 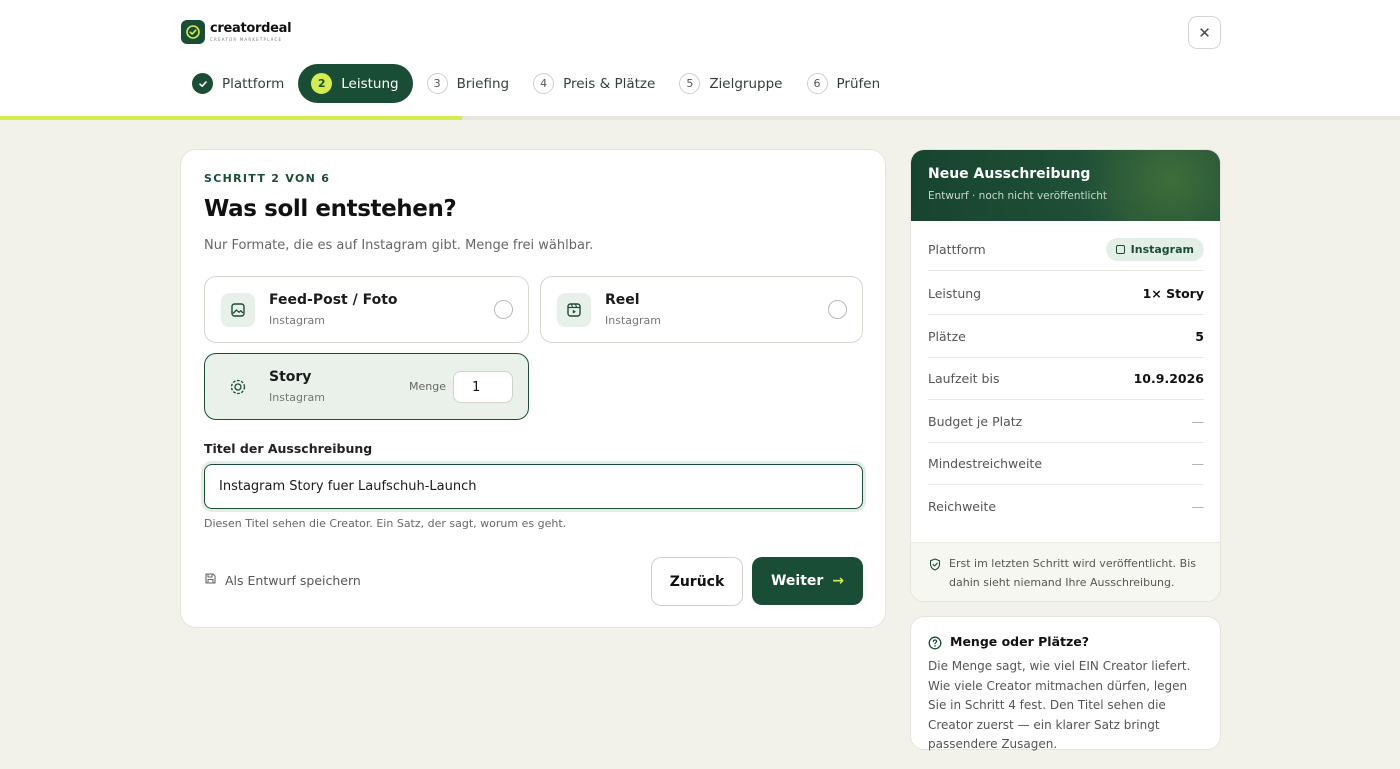 I want to click on arrow-right-icon: →, so click(x=838, y=581).